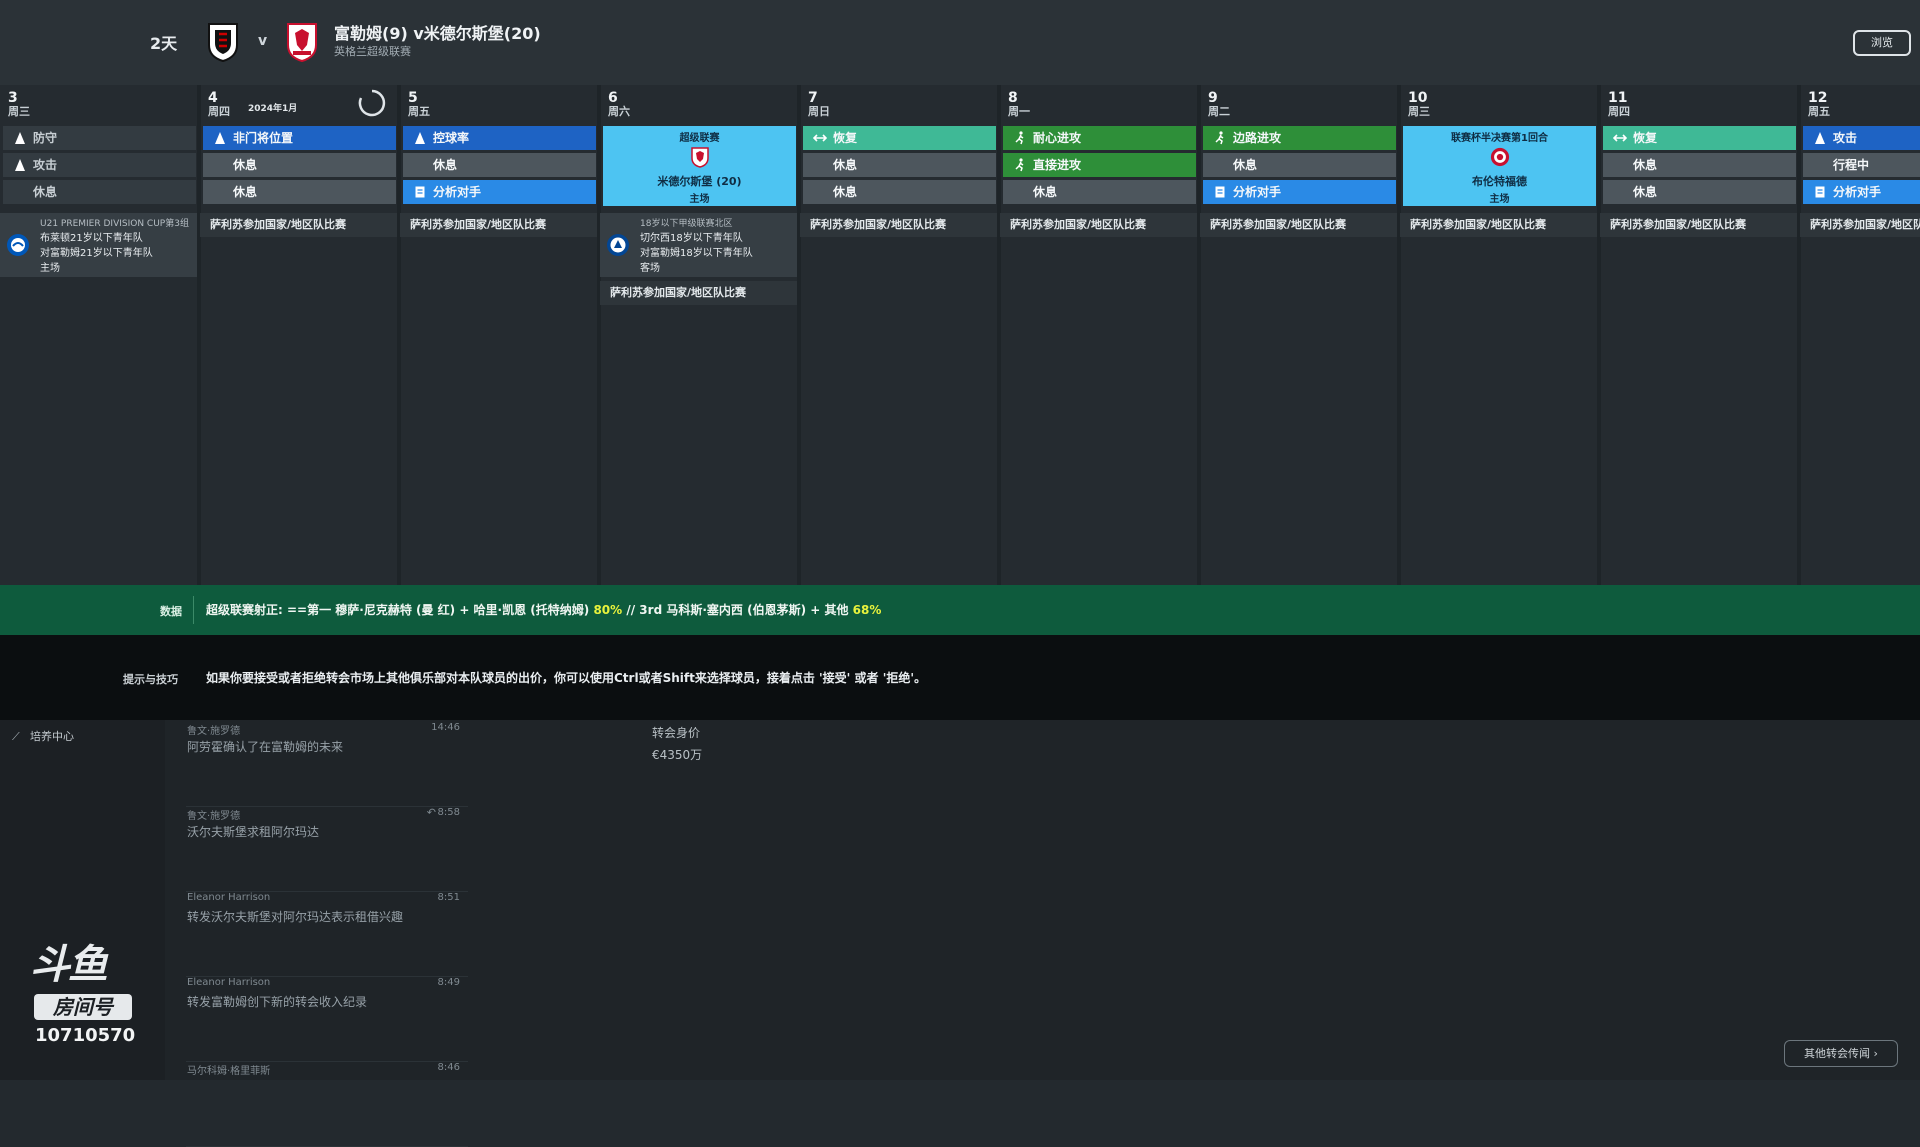  What do you see at coordinates (302, 42) in the screenshot?
I see `middlesbrough-crest-icon` at bounding box center [302, 42].